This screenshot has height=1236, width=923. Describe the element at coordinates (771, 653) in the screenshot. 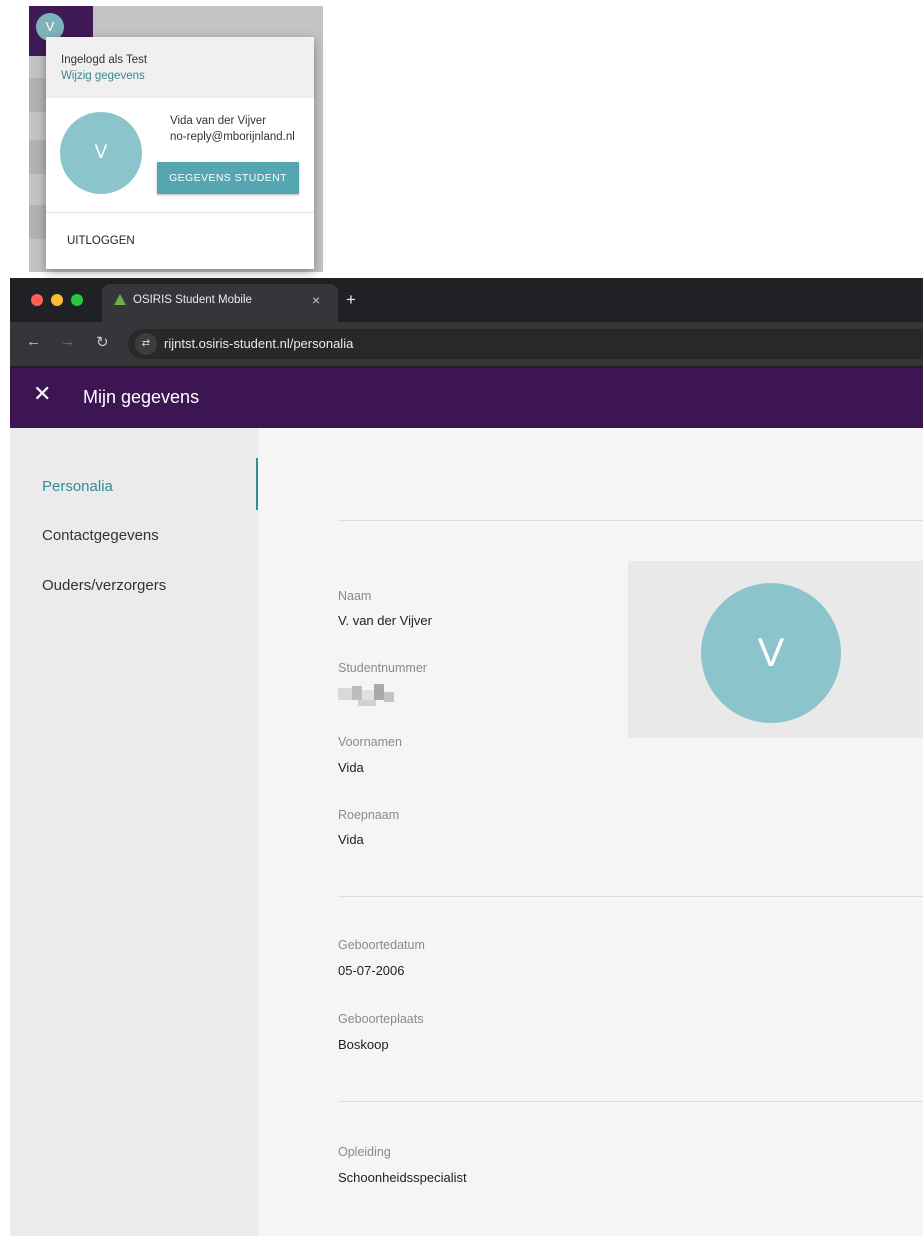

I see `profile-avatar: V` at that location.